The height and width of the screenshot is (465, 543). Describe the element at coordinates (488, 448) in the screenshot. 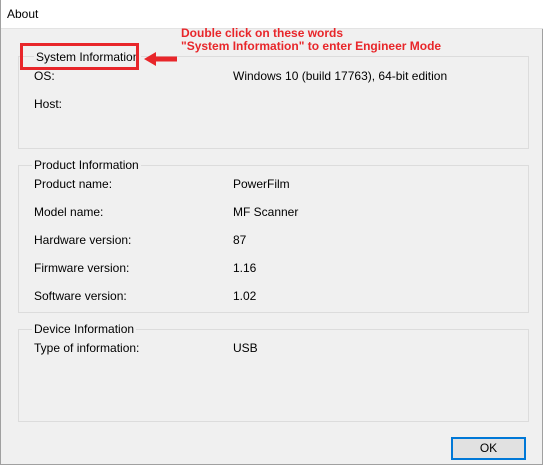

I see `ok-button: OK` at that location.